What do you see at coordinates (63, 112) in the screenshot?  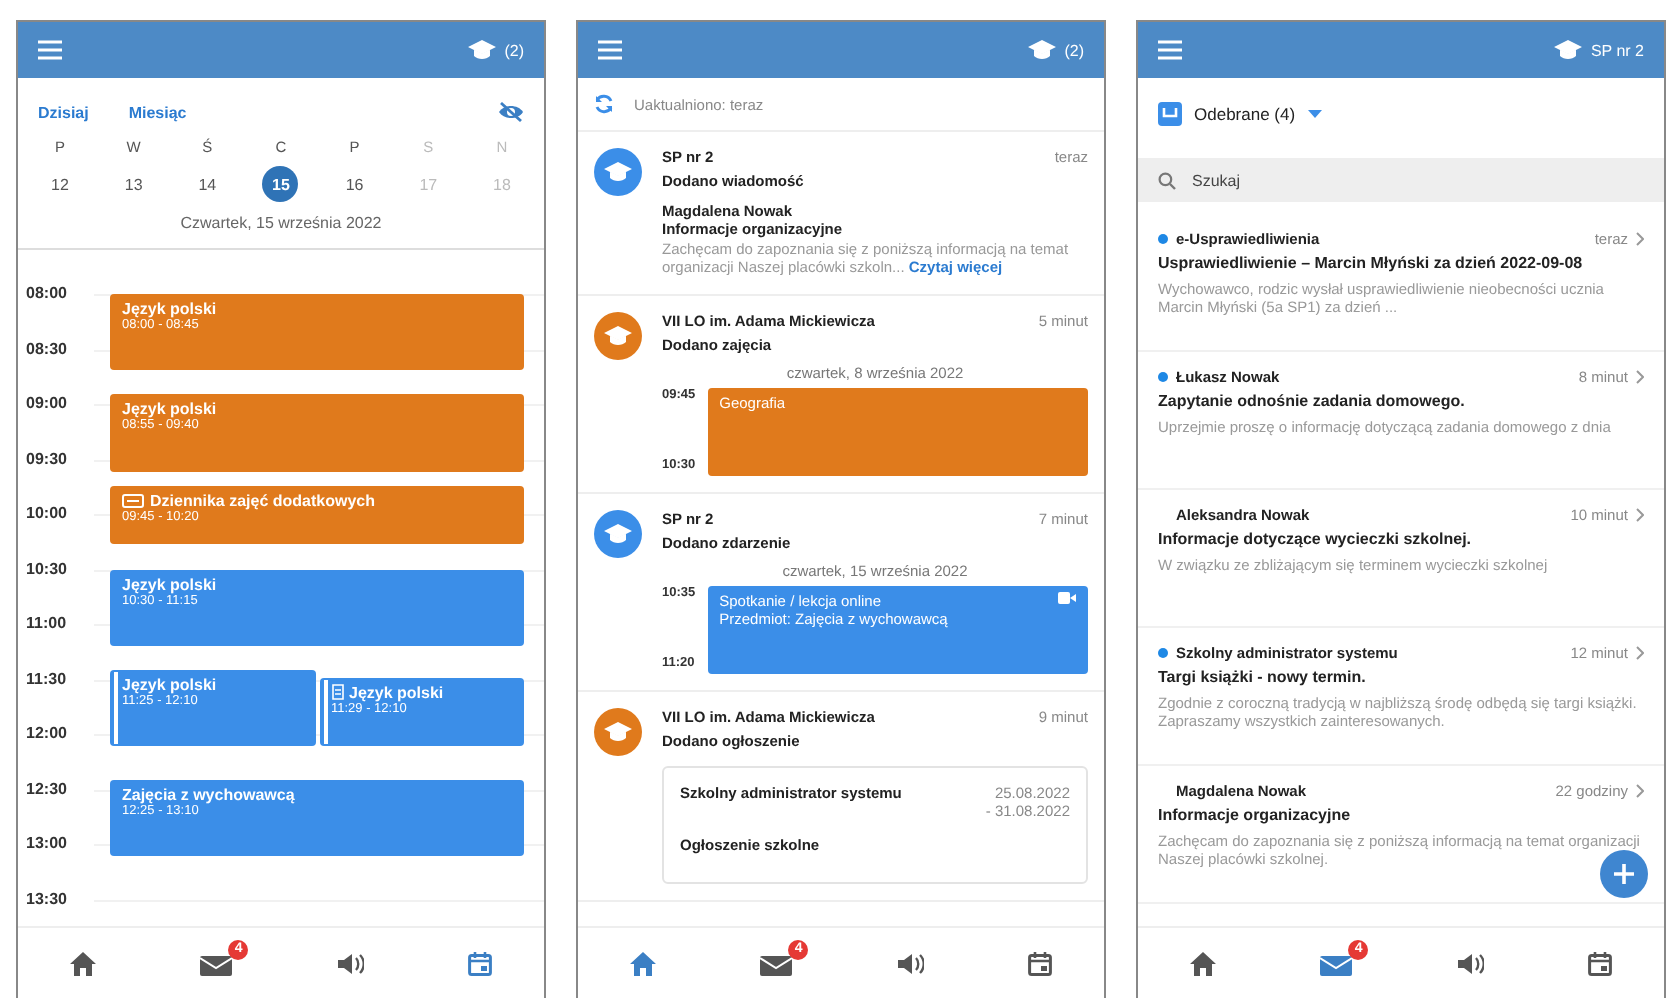 I see `view-link: Dzisiaj` at bounding box center [63, 112].